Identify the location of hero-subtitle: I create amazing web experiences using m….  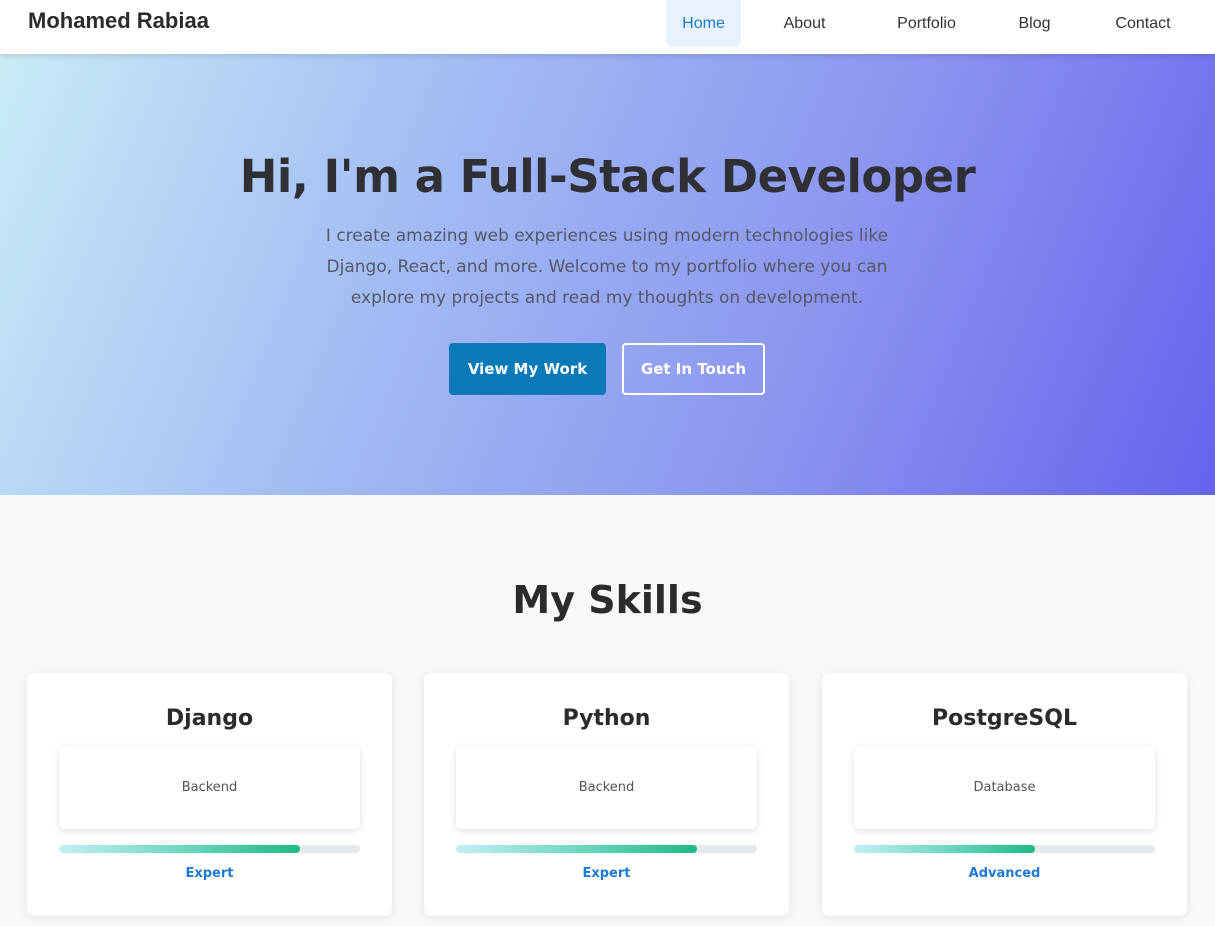
(607, 267).